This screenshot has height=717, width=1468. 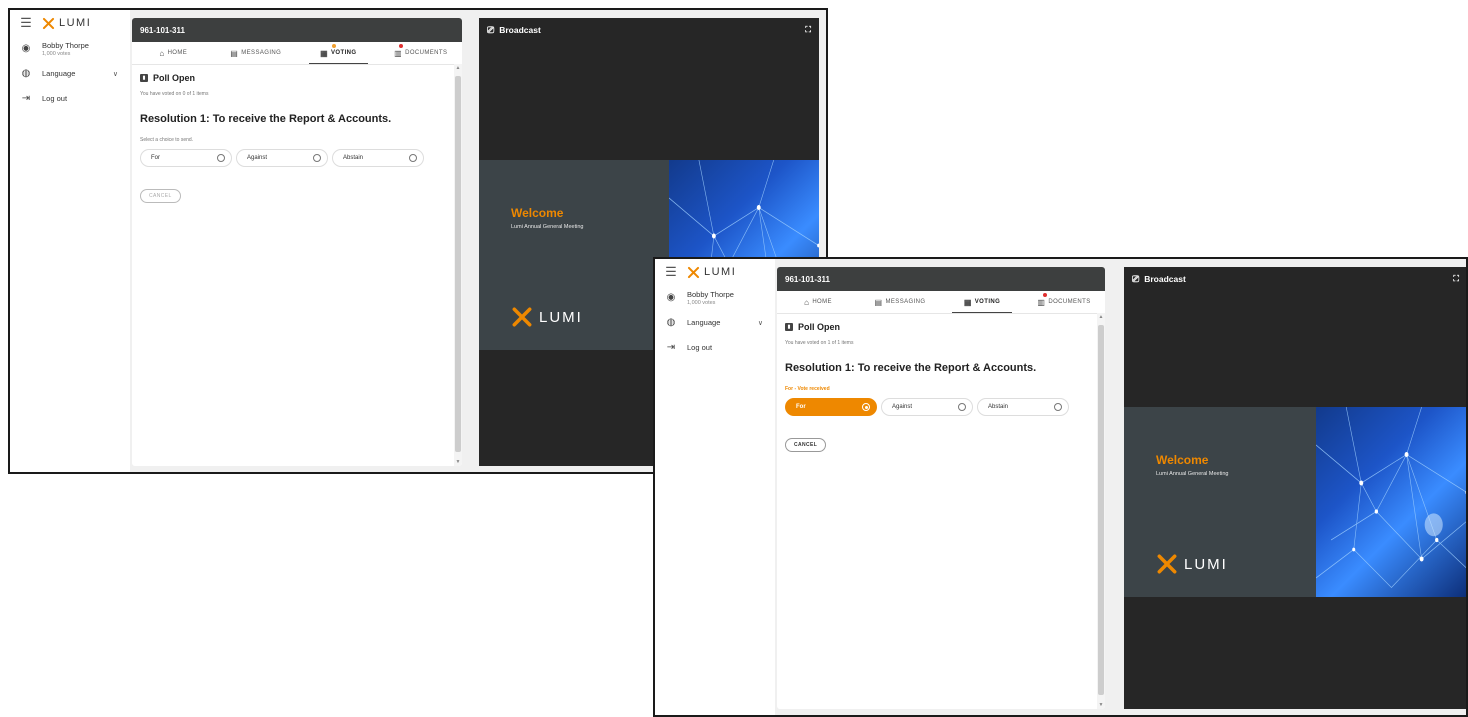 I want to click on language-label: Language, so click(x=704, y=322).